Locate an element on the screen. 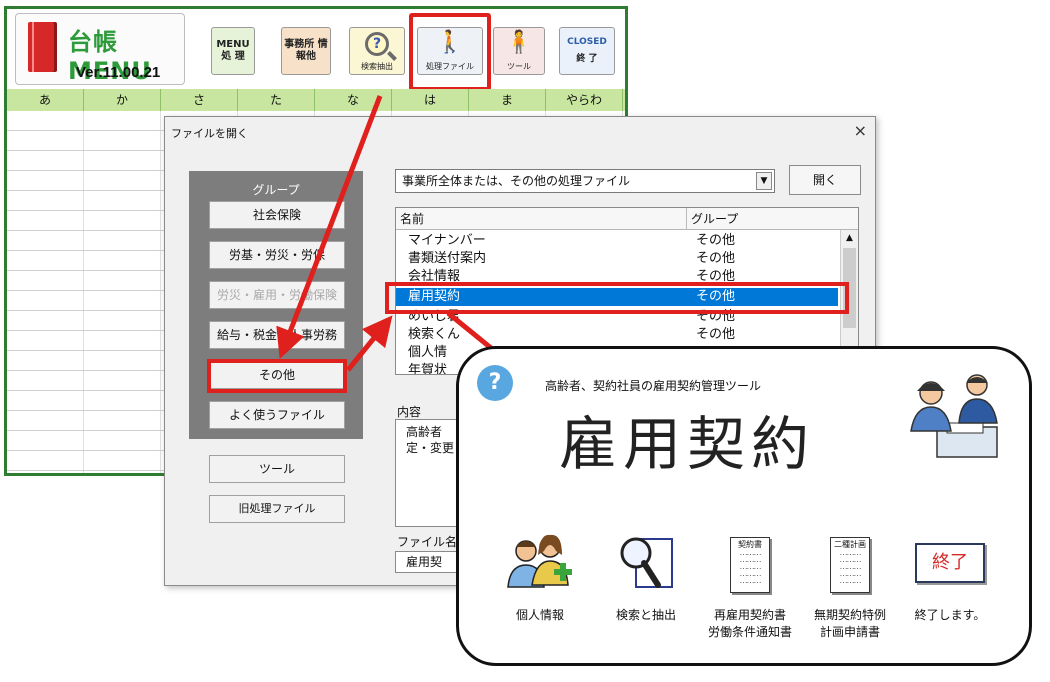 The width and height of the screenshot is (1050, 682). search-extract-button: ? 検索抽出 is located at coordinates (377, 51).